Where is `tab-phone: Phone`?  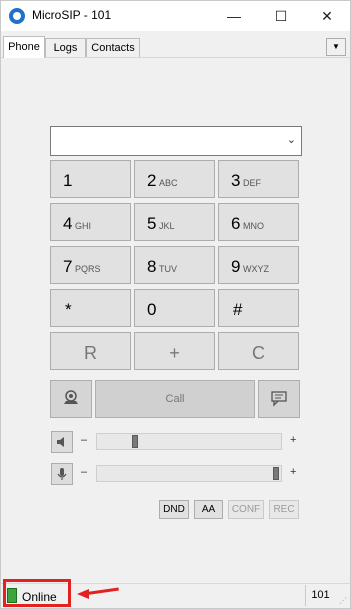
tab-phone: Phone is located at coordinates (24, 47).